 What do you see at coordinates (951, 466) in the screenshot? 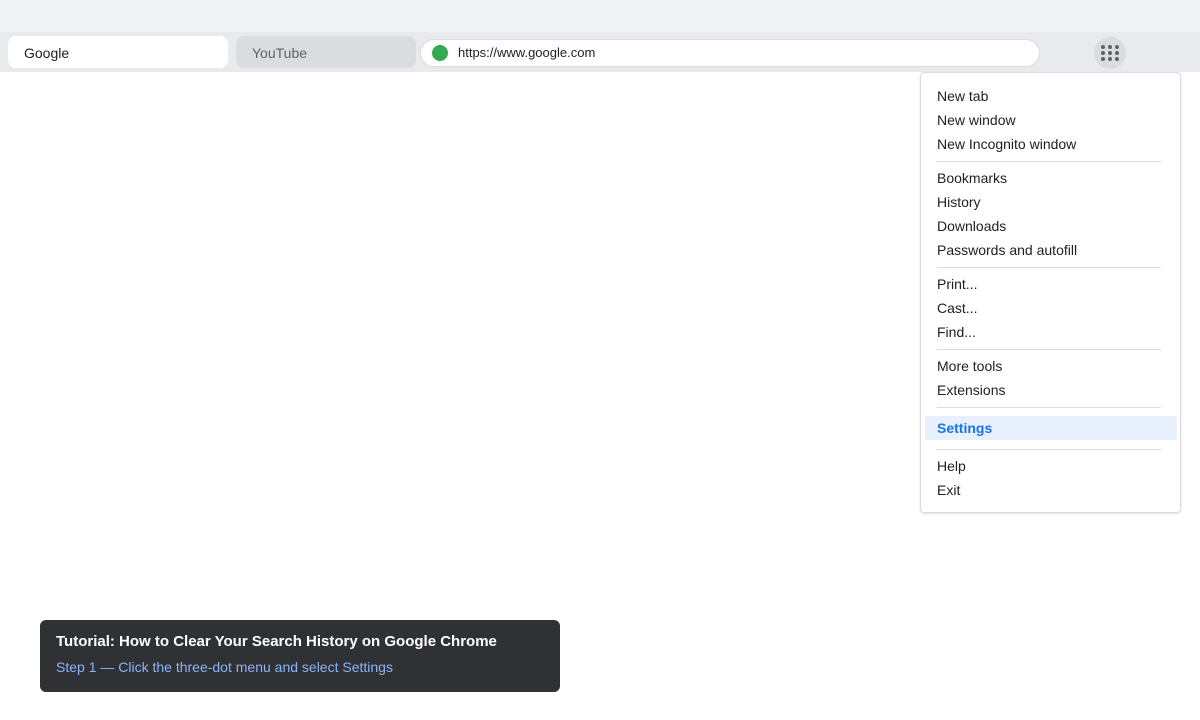
I see `menu-item-help: Help` at bounding box center [951, 466].